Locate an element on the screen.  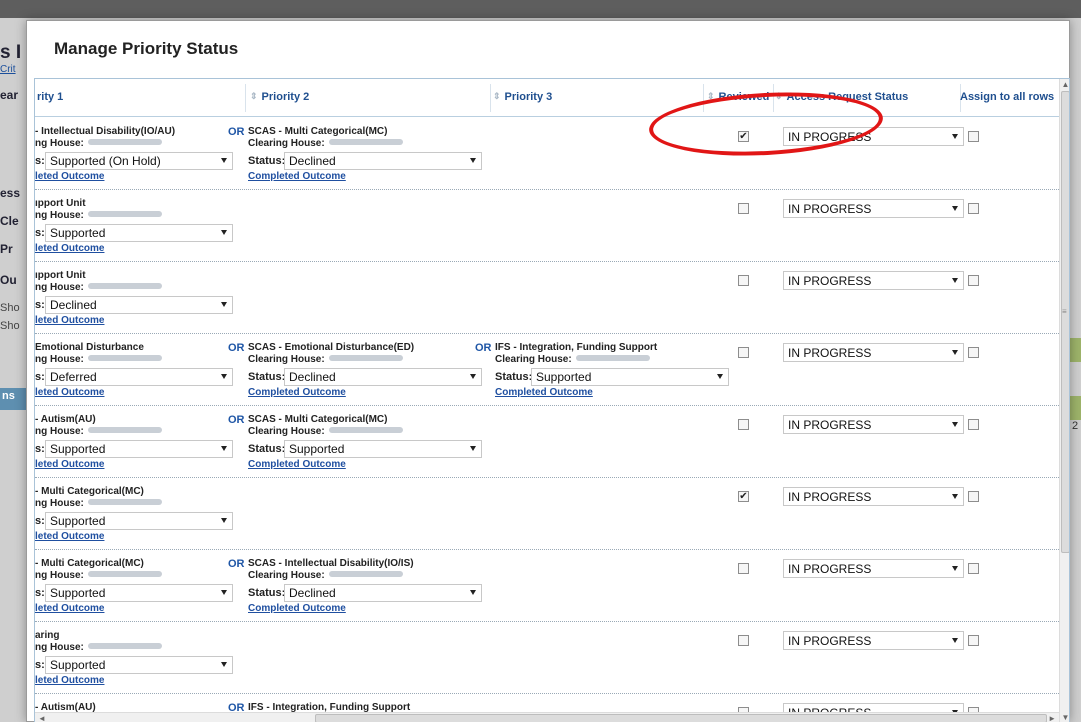
clearing-house: Clearing House: is located at coordinates (343, 359).